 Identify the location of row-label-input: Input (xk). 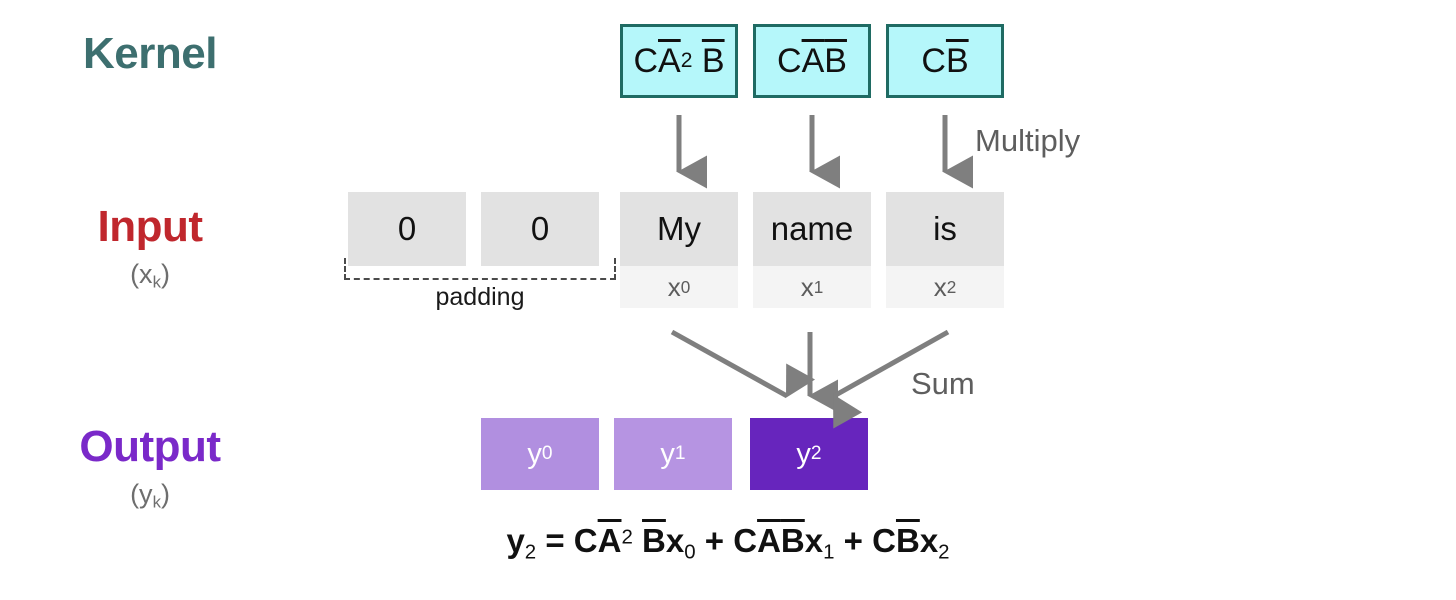
(150, 248).